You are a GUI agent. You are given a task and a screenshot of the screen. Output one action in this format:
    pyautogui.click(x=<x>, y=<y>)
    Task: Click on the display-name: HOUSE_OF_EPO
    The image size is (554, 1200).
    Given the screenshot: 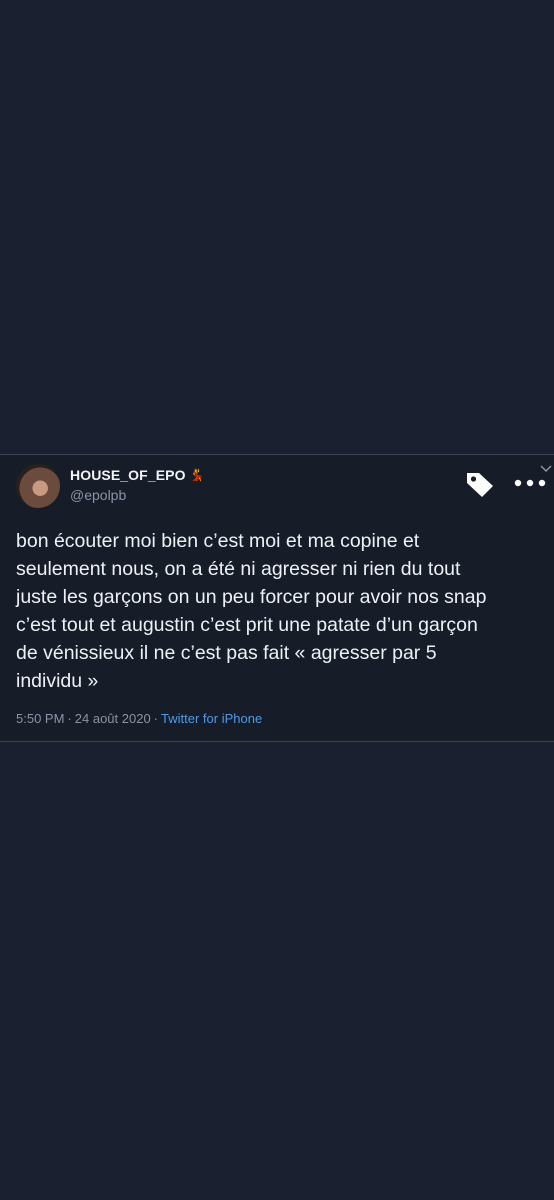 What is the action you would take?
    pyautogui.click(x=128, y=475)
    